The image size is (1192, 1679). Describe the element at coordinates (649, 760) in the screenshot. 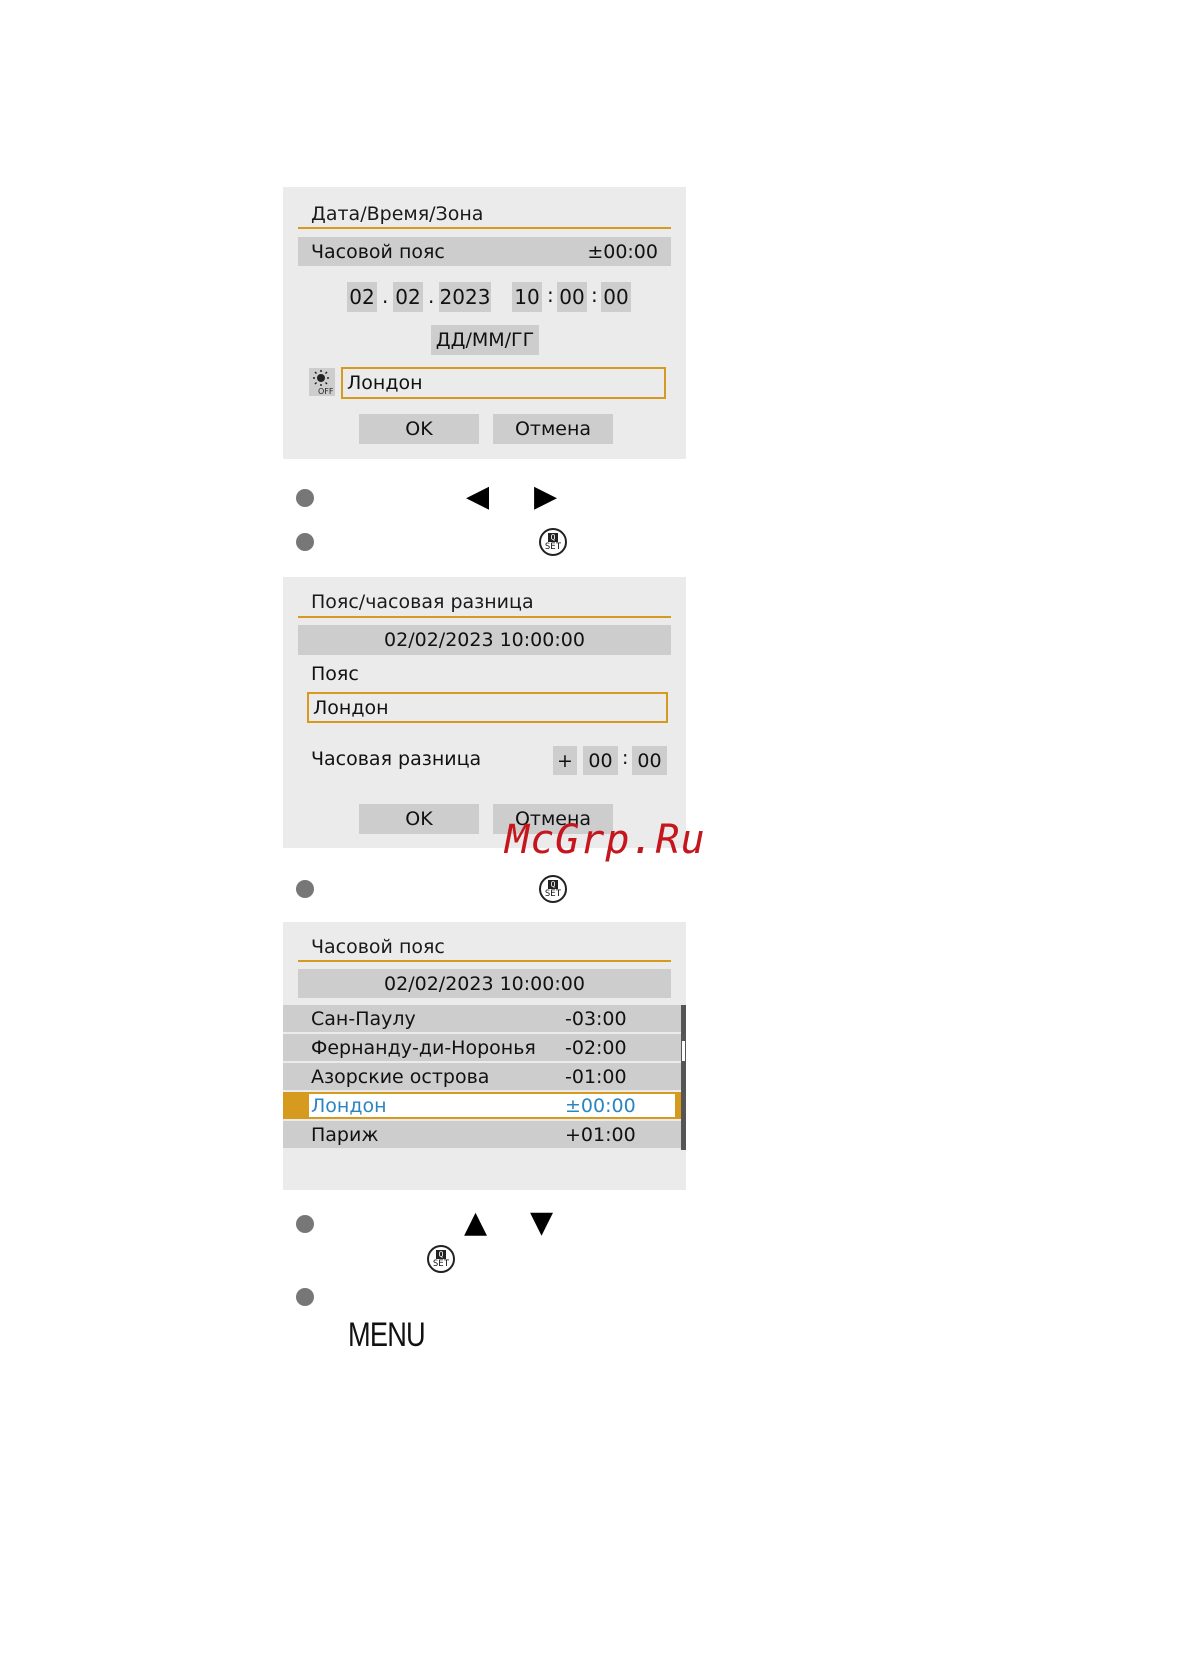

I see `offset-minutes-field: 00` at that location.